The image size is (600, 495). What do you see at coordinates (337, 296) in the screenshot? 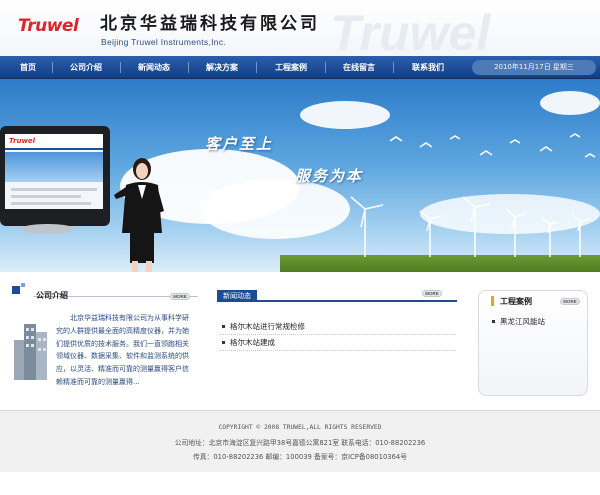
I see `news-header: 新闻动态` at bounding box center [337, 296].